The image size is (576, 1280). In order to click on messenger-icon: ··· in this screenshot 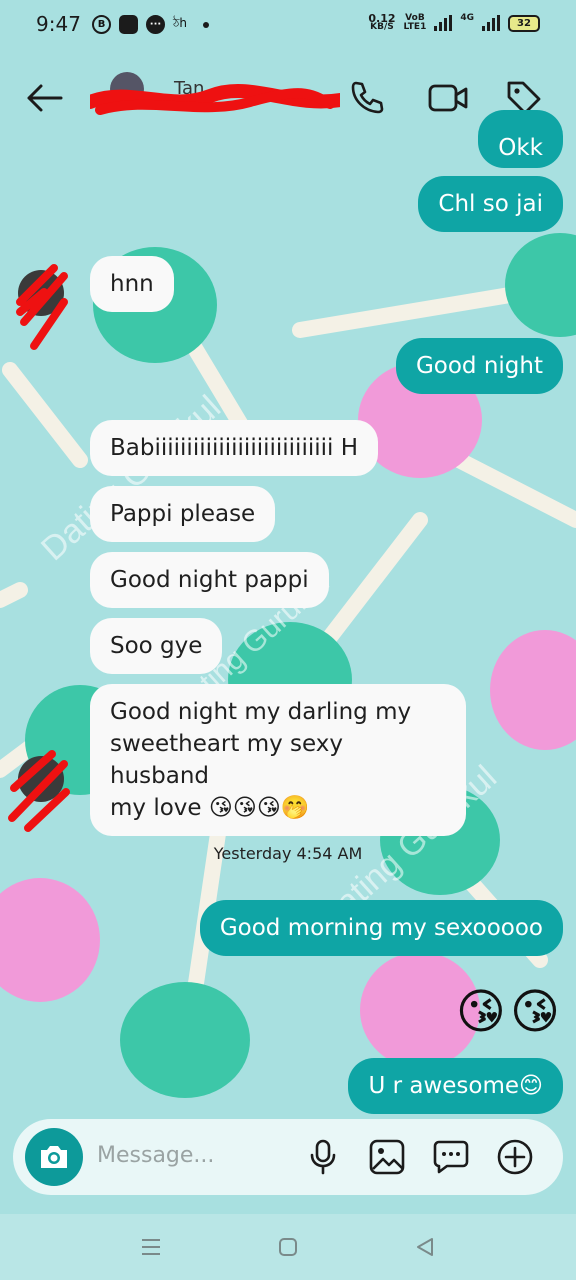, I will do `click(155, 24)`.